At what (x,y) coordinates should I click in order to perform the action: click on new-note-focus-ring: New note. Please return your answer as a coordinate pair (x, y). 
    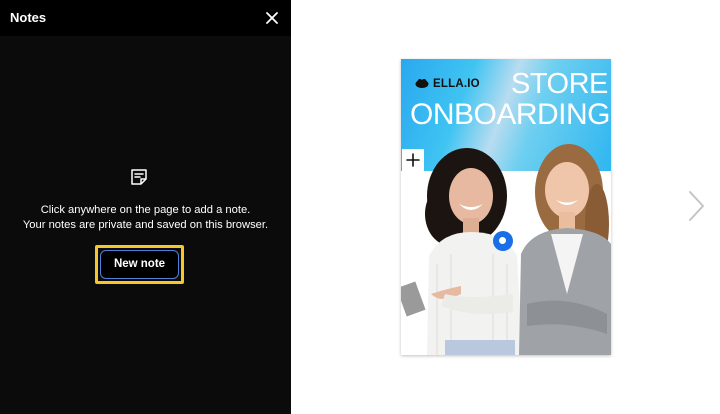
    Looking at the image, I should click on (139, 264).